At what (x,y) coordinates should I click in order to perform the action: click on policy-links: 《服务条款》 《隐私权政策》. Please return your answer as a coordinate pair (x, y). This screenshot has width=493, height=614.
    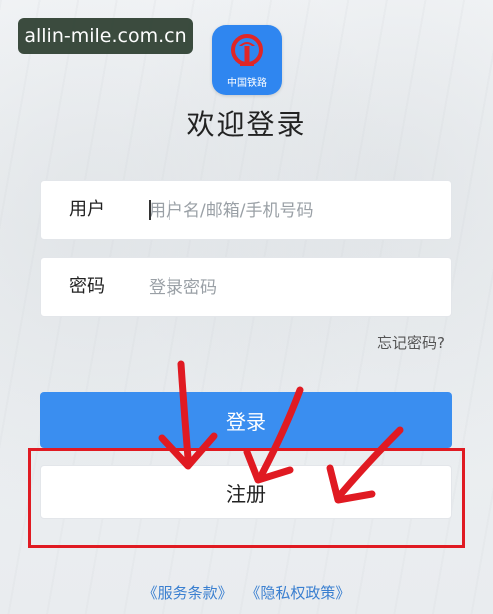
    Looking at the image, I should click on (246, 592).